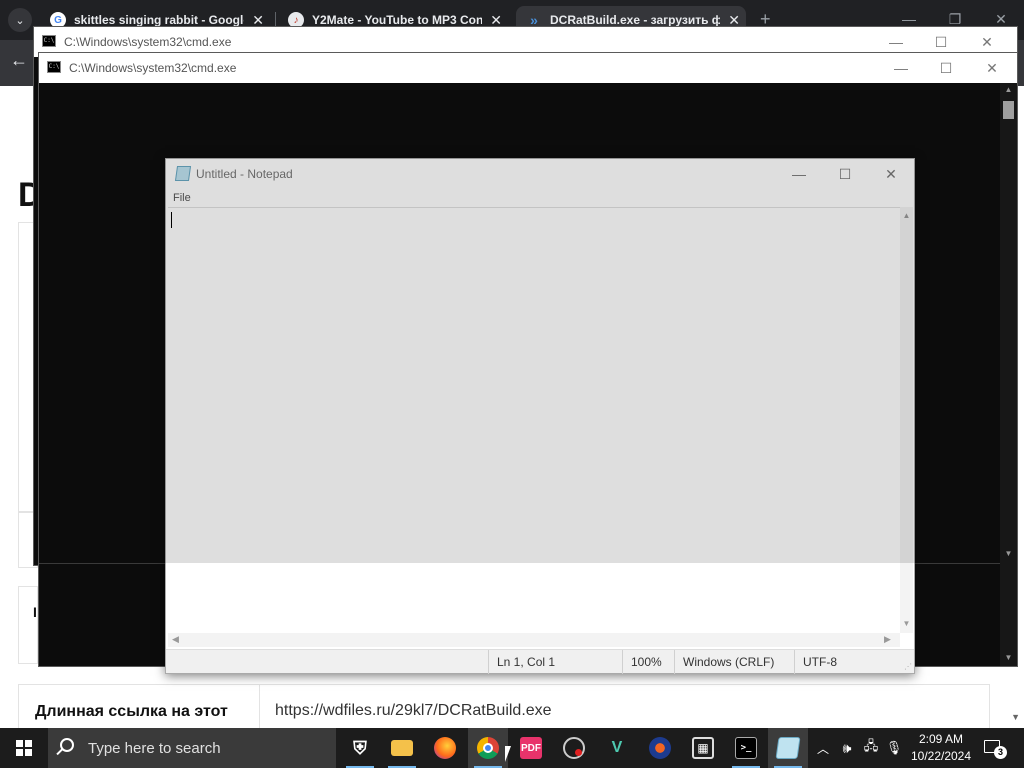 The image size is (1024, 768). I want to click on divider, so click(259, 709).